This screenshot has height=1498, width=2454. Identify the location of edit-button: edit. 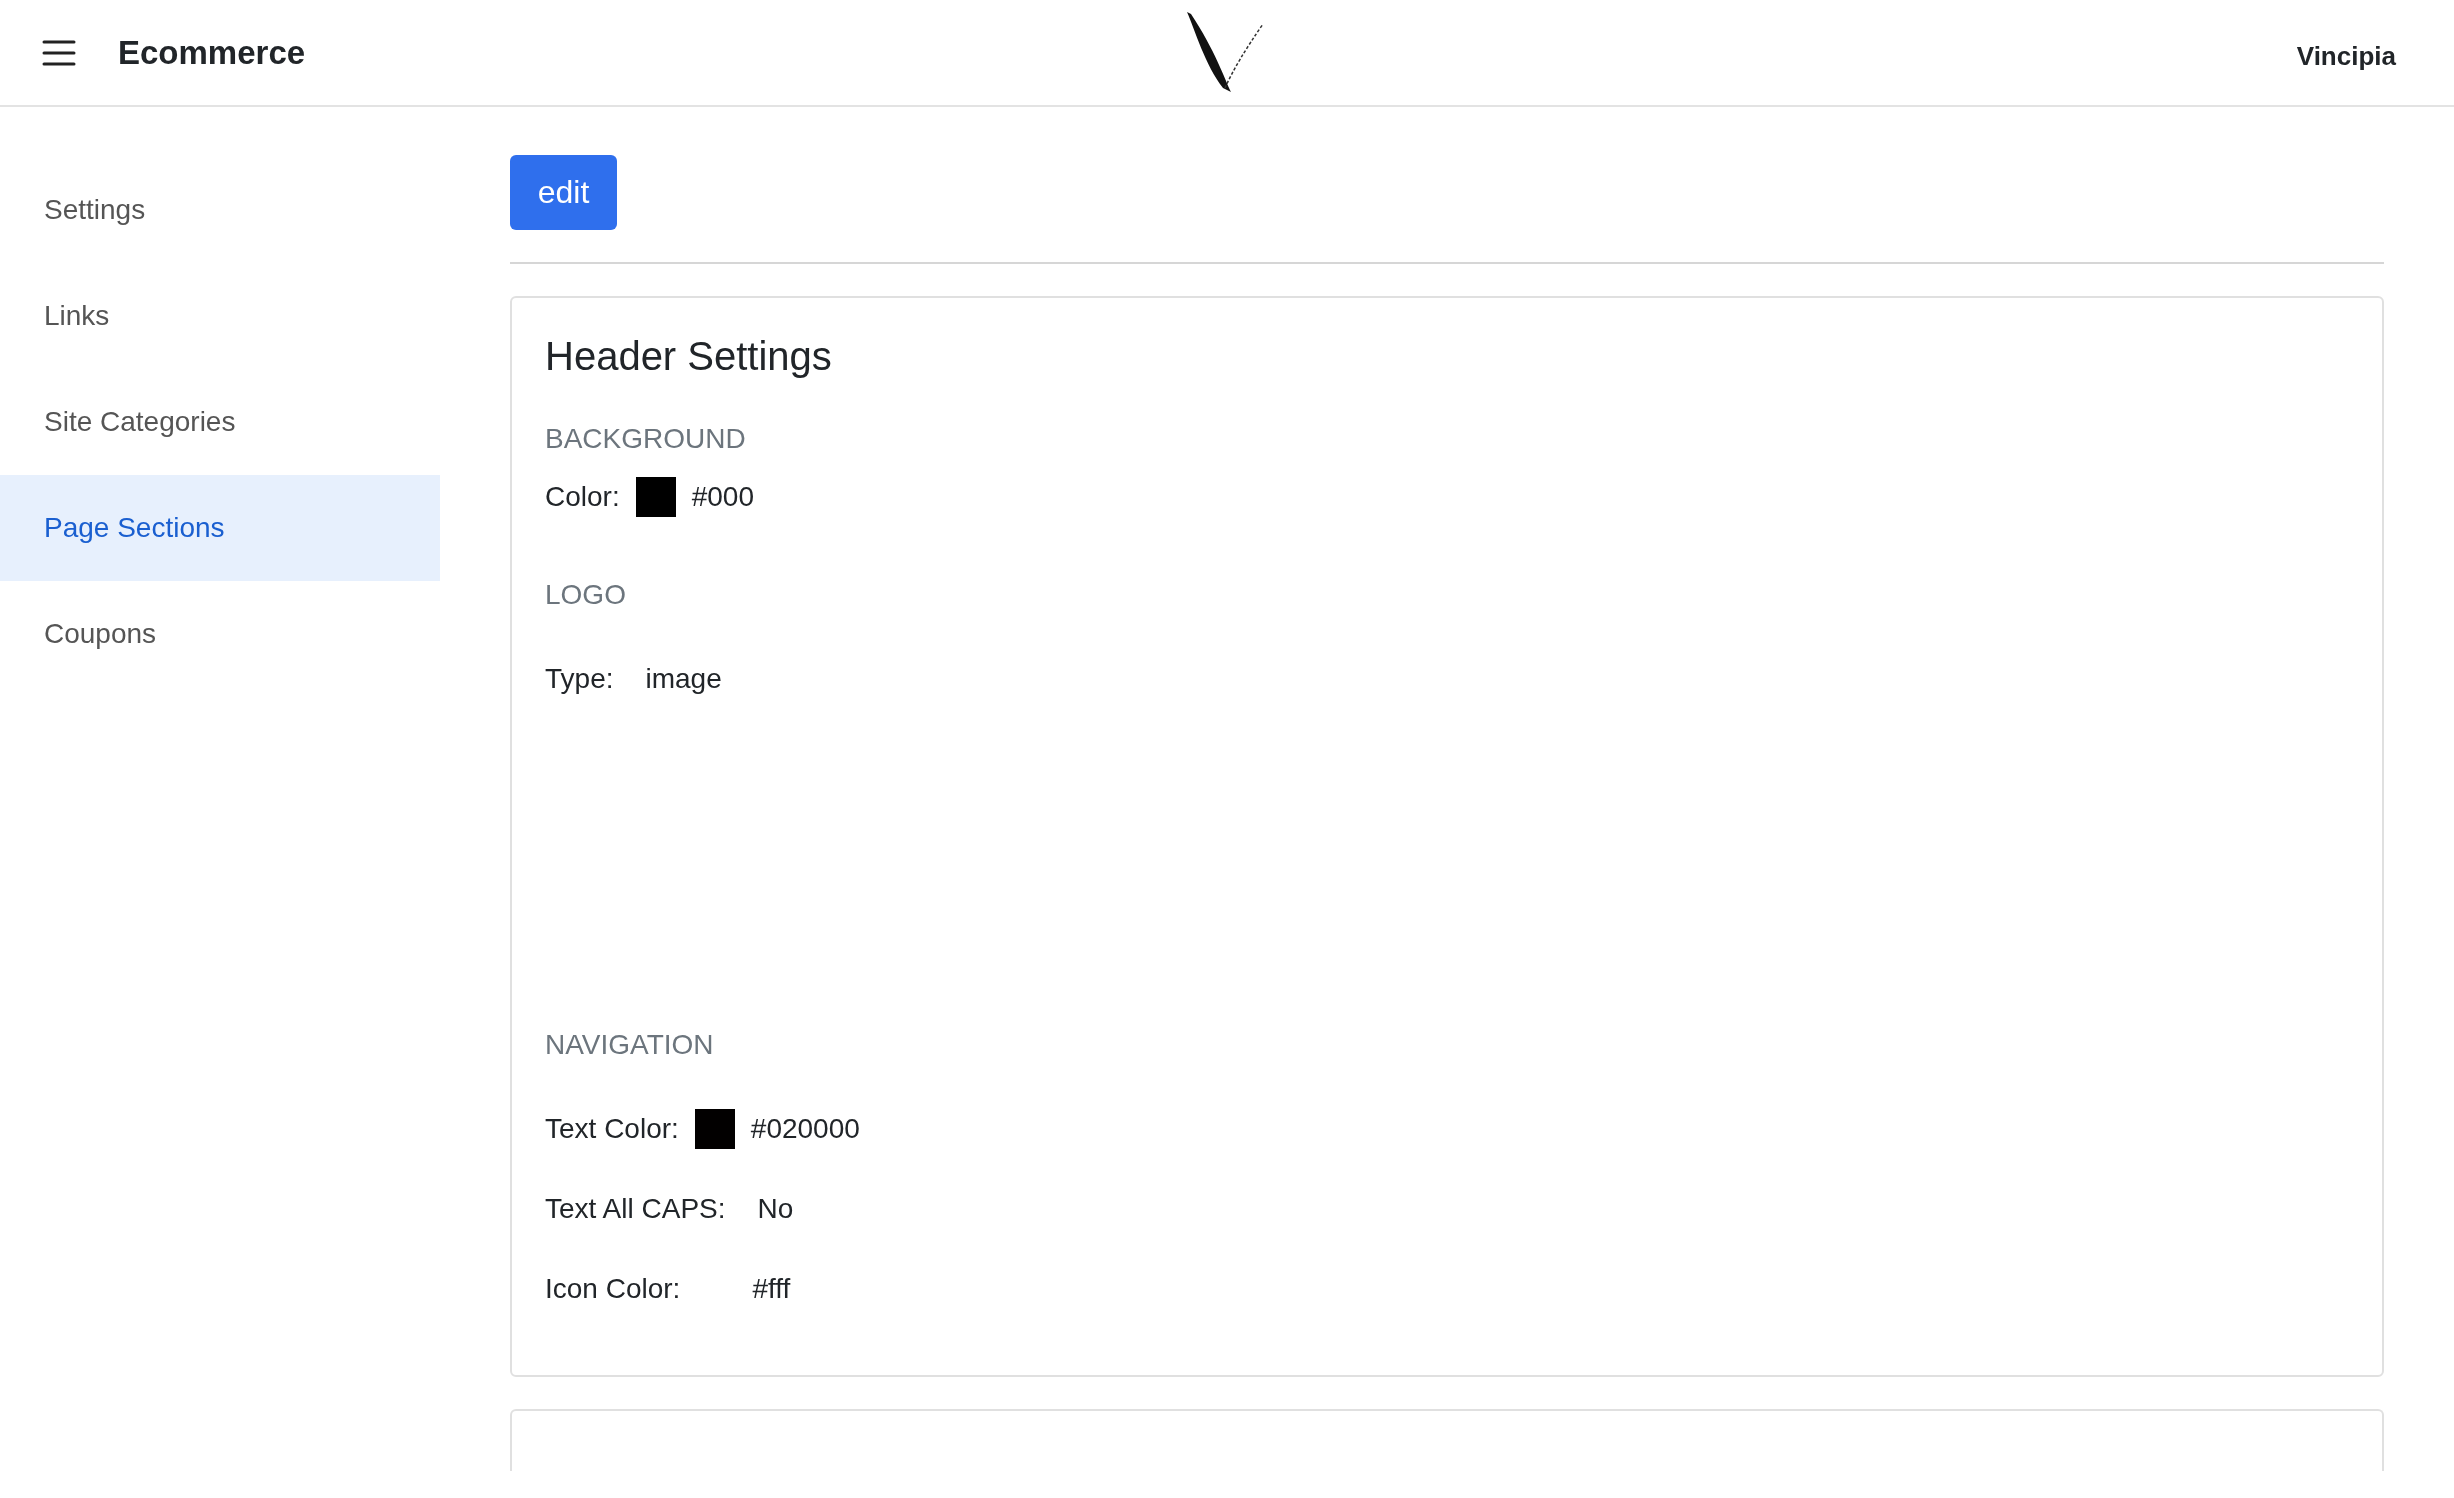
(563, 192).